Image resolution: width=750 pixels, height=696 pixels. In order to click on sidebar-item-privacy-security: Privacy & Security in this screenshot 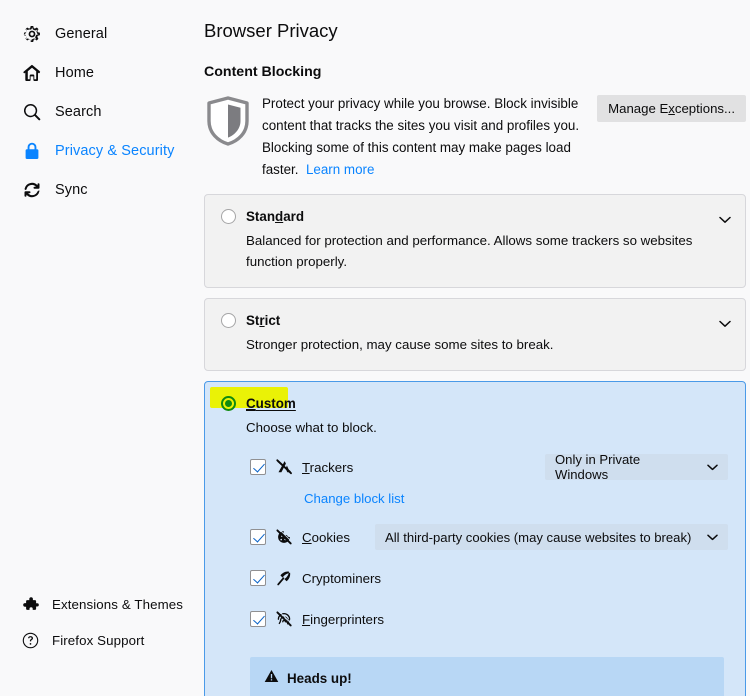, I will do `click(98, 150)`.